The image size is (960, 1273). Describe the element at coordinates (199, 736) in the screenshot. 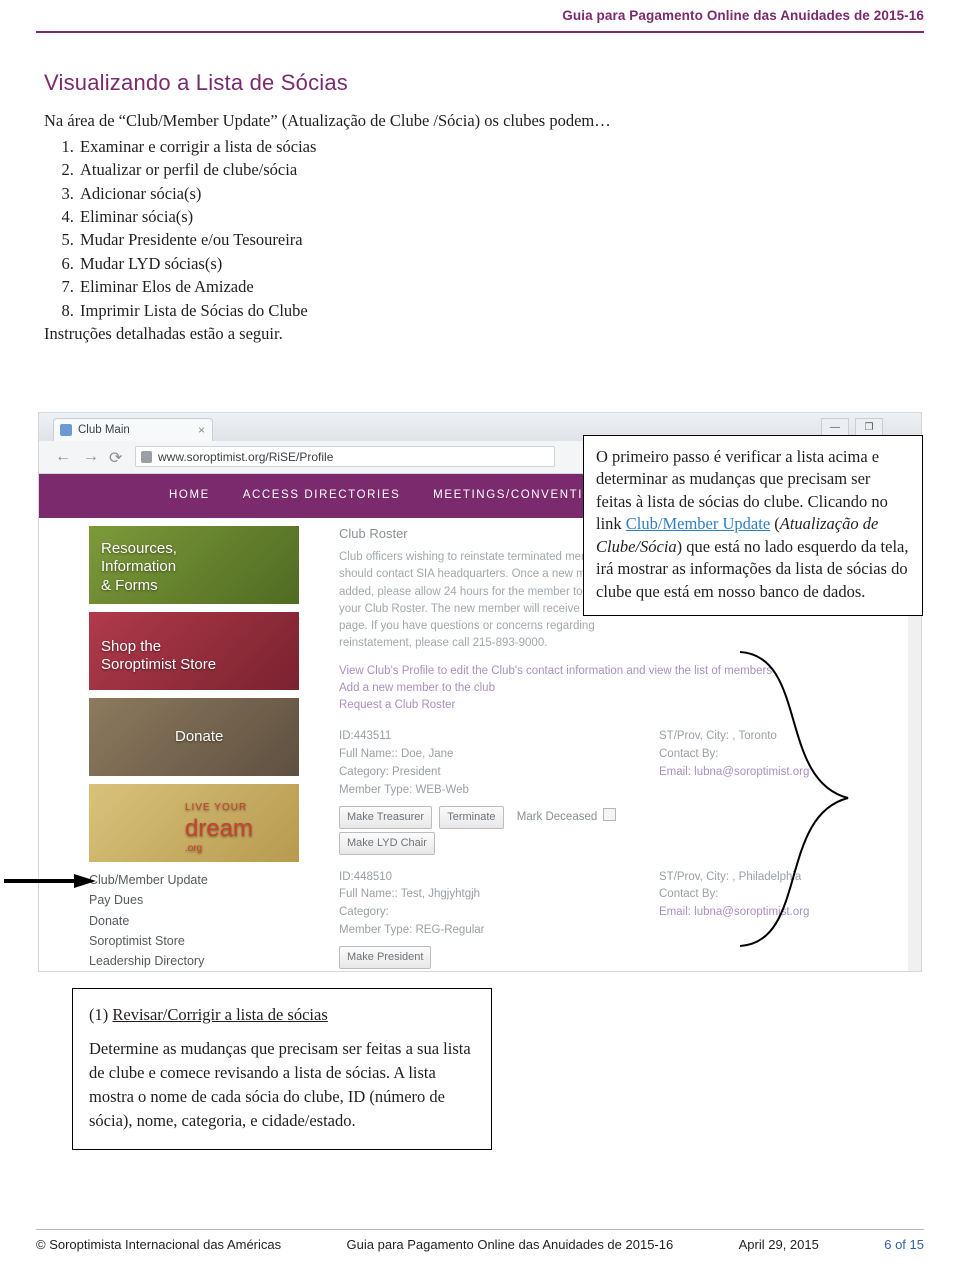

I see `promo-line-1: Donate` at that location.